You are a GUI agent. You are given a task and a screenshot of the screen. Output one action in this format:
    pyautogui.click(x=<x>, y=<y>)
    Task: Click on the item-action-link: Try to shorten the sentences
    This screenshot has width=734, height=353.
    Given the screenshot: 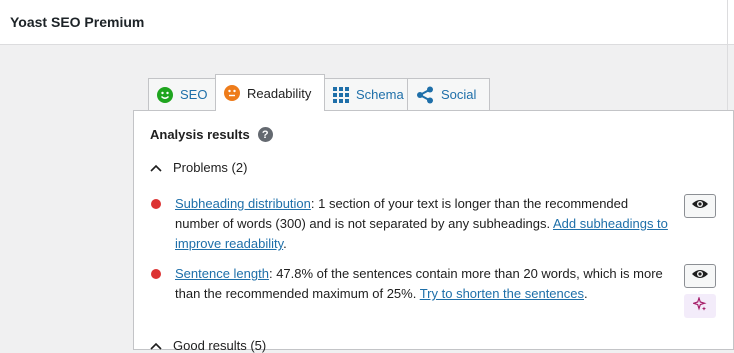 What is the action you would take?
    pyautogui.click(x=502, y=293)
    